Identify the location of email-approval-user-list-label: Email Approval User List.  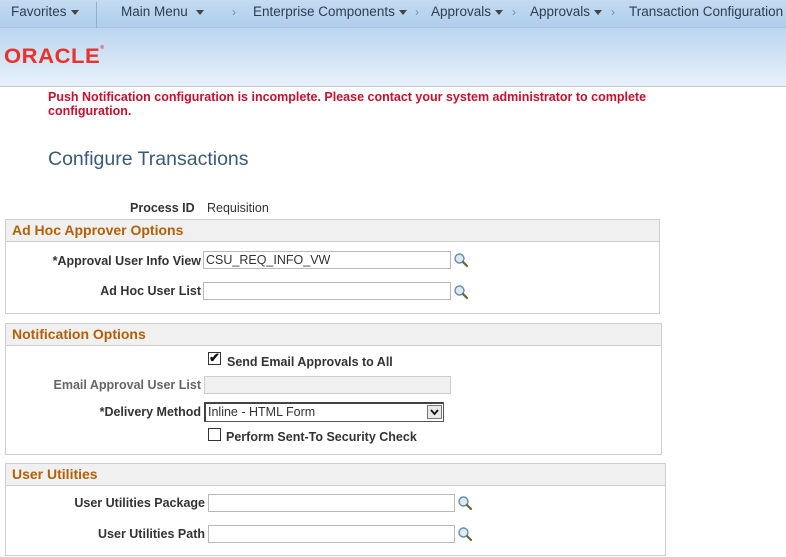
(127, 385).